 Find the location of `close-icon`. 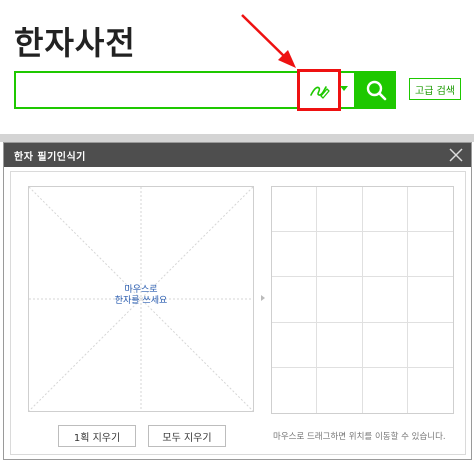

close-icon is located at coordinates (456, 155).